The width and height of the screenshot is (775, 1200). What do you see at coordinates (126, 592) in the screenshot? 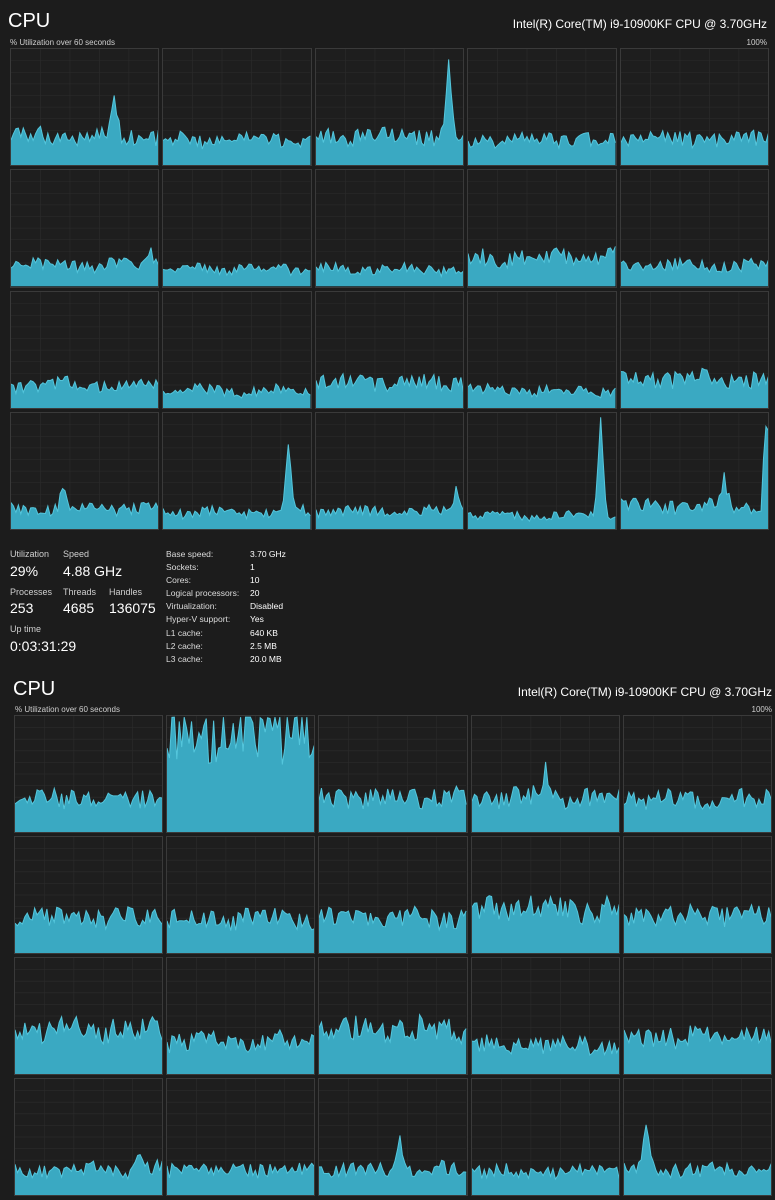
I see `handles-label: Handles` at bounding box center [126, 592].